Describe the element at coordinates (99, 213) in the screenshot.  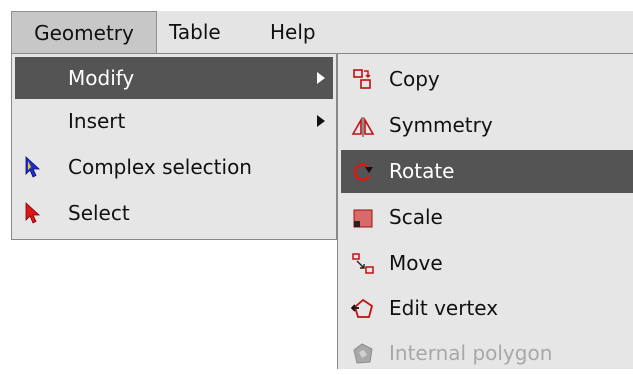
I see `menu-item-select-label: Select` at that location.